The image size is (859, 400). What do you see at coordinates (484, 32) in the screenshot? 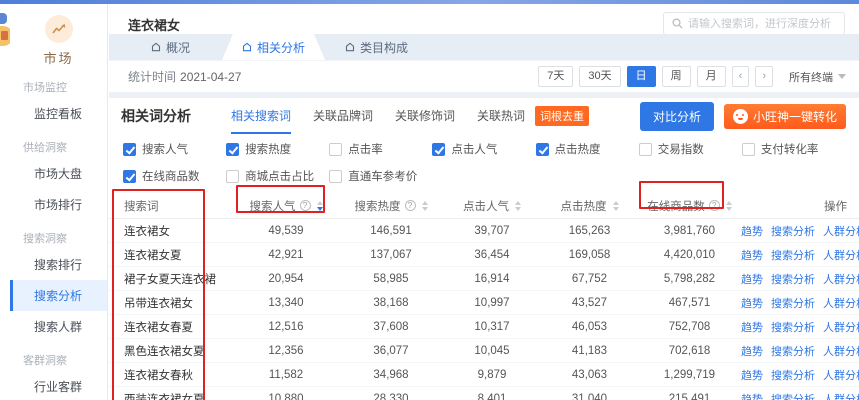
I see `page-header: 连衣裙女 概况 相关分析 类目构成` at bounding box center [484, 32].